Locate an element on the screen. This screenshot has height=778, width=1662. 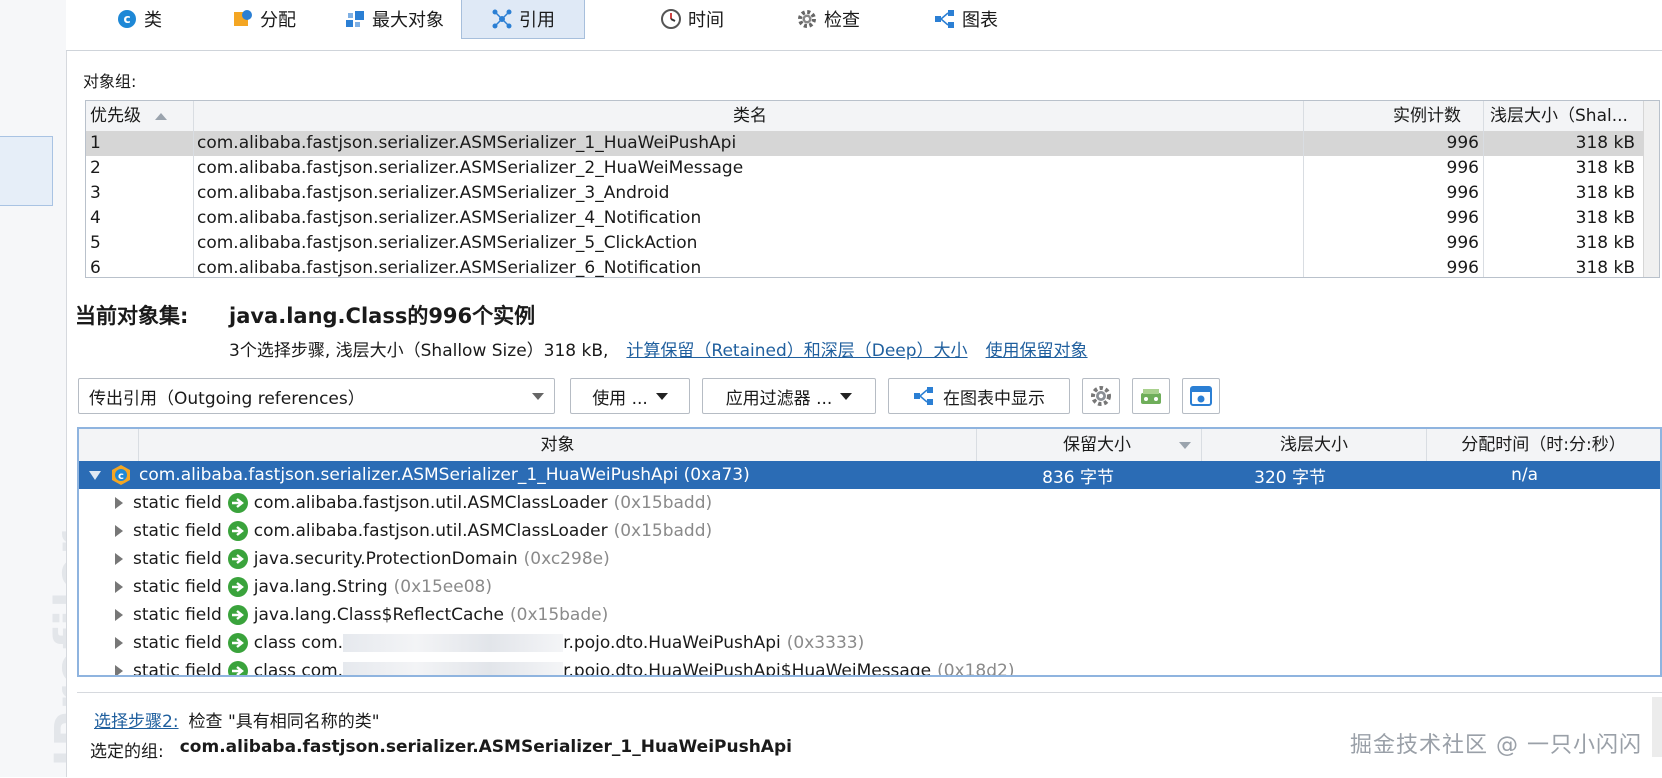
use-retained-objects-link: 使用保留对象 is located at coordinates (1037, 348).